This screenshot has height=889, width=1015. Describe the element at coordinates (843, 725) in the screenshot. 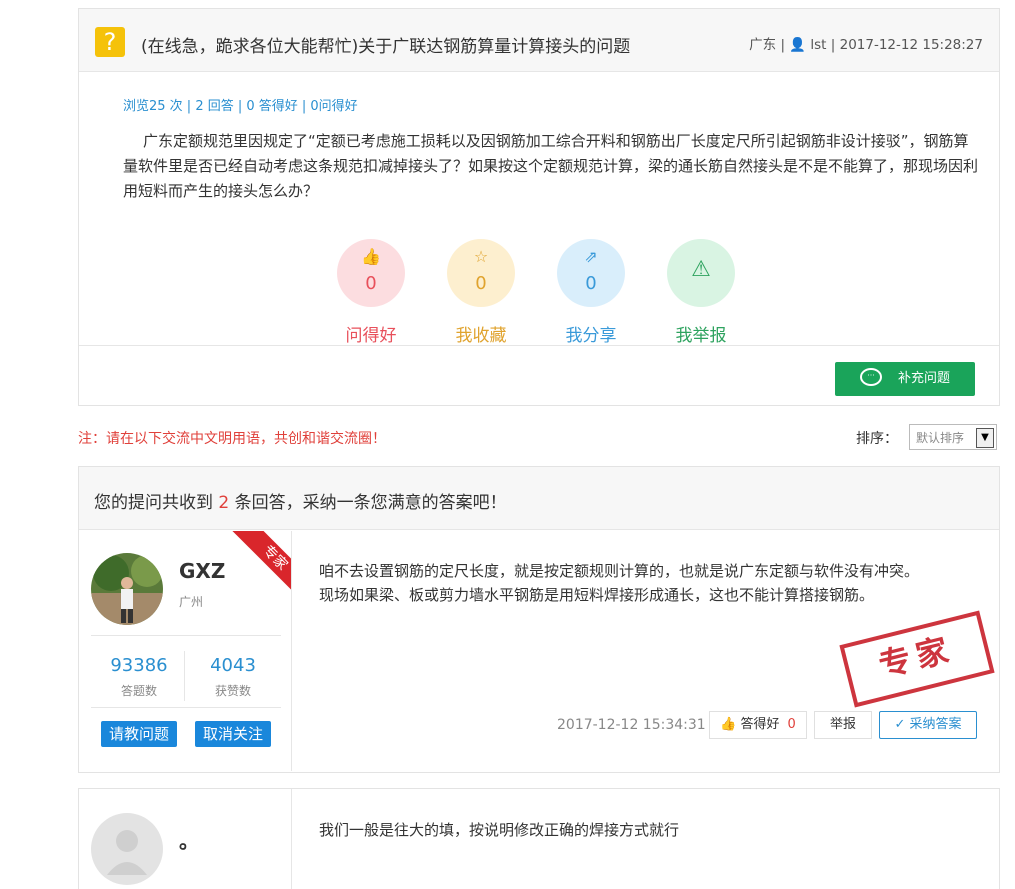

I see `report-button: 举报` at that location.